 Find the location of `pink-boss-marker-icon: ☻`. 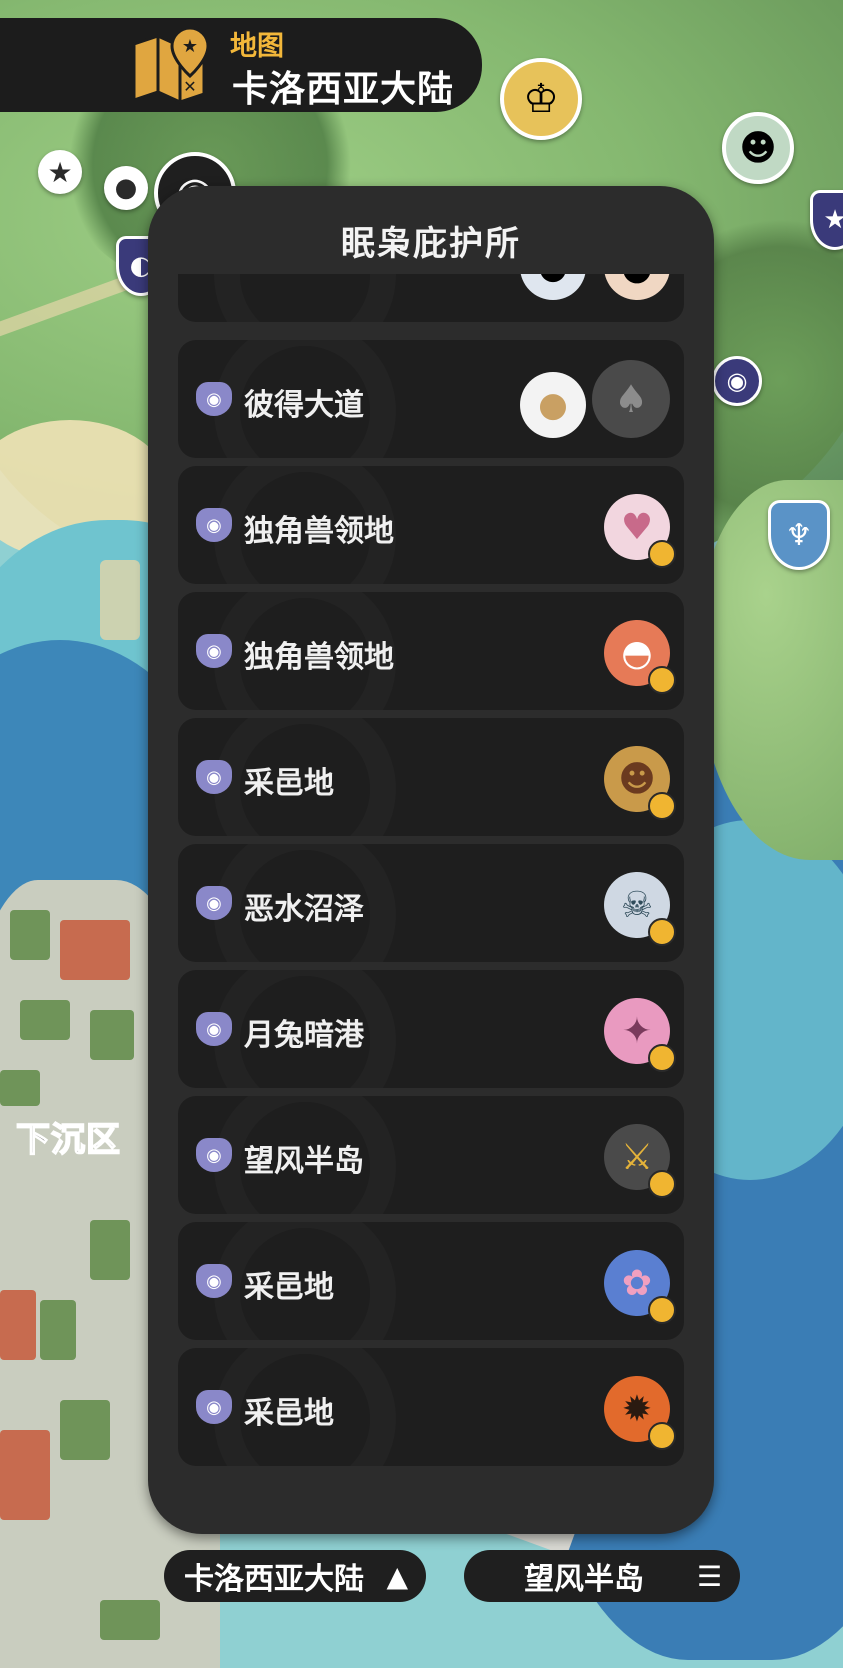

pink-boss-marker-icon: ☻ is located at coordinates (758, 148).